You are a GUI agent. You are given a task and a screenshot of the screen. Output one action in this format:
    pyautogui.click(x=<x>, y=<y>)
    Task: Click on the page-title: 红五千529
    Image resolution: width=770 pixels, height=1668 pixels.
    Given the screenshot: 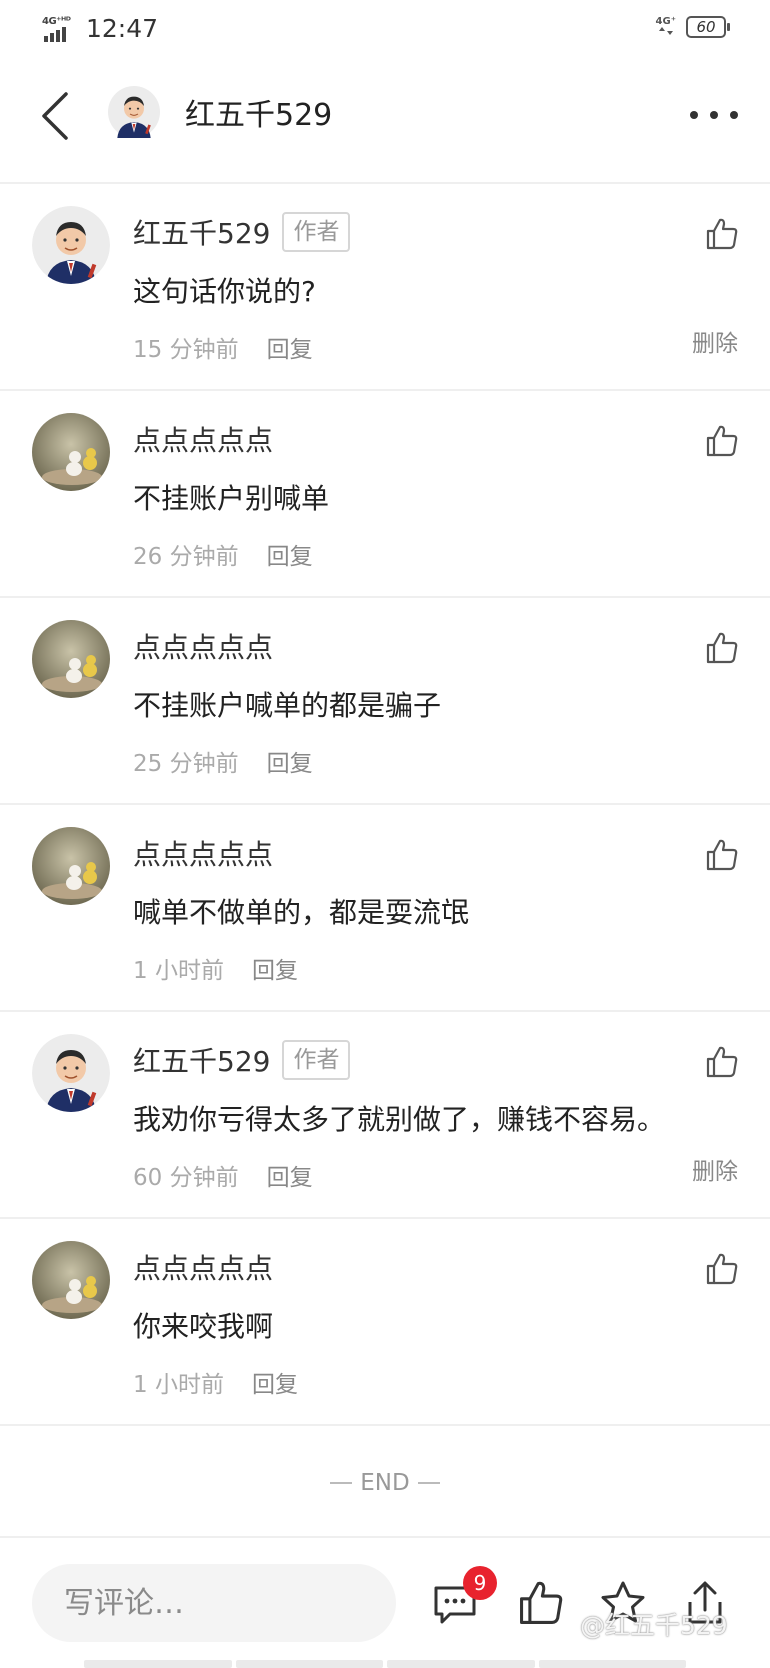 What is the action you would take?
    pyautogui.click(x=259, y=115)
    